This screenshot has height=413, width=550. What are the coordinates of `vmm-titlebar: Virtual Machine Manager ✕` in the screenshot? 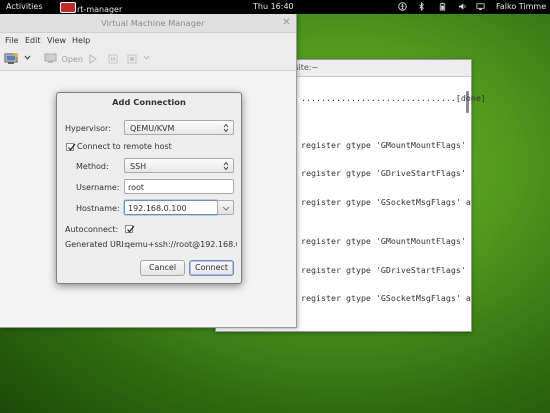 It's located at (148, 23).